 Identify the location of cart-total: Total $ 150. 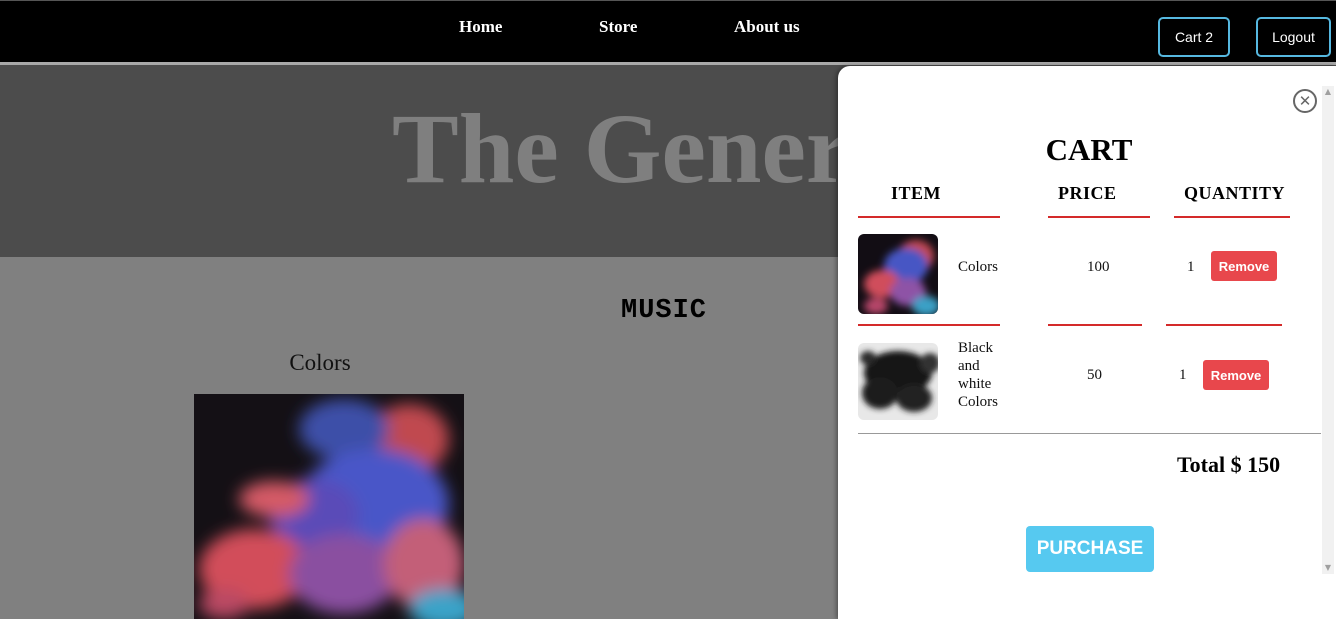
(1229, 464).